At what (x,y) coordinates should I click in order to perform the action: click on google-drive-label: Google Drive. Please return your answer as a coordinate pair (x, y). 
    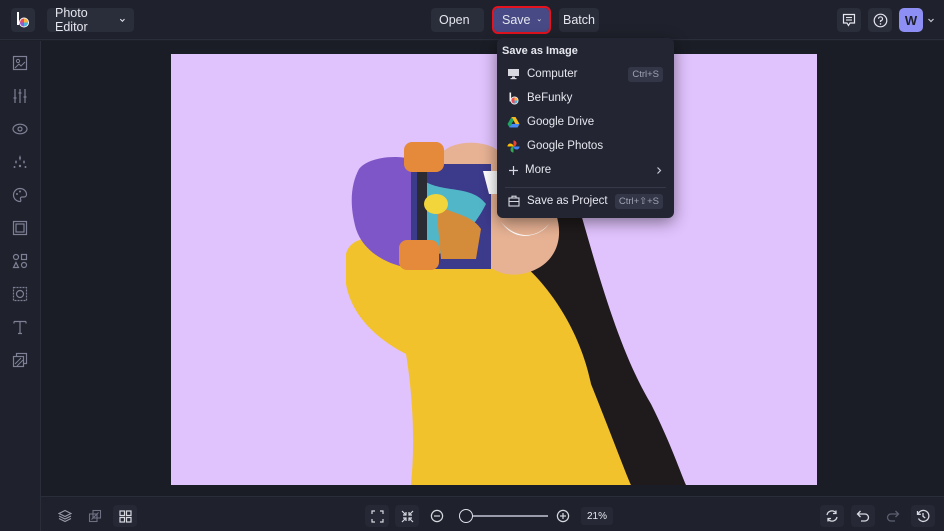
    Looking at the image, I should click on (561, 122).